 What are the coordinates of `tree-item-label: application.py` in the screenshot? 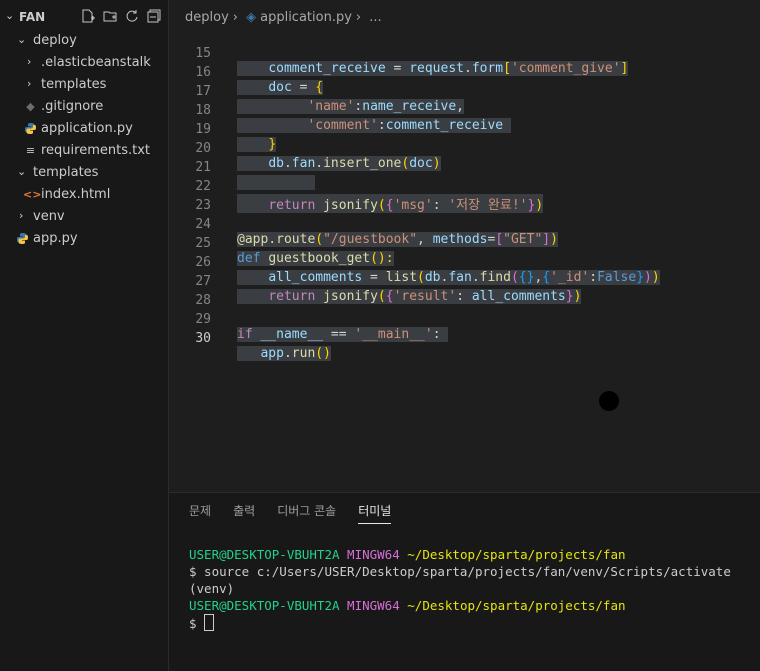 It's located at (87, 128).